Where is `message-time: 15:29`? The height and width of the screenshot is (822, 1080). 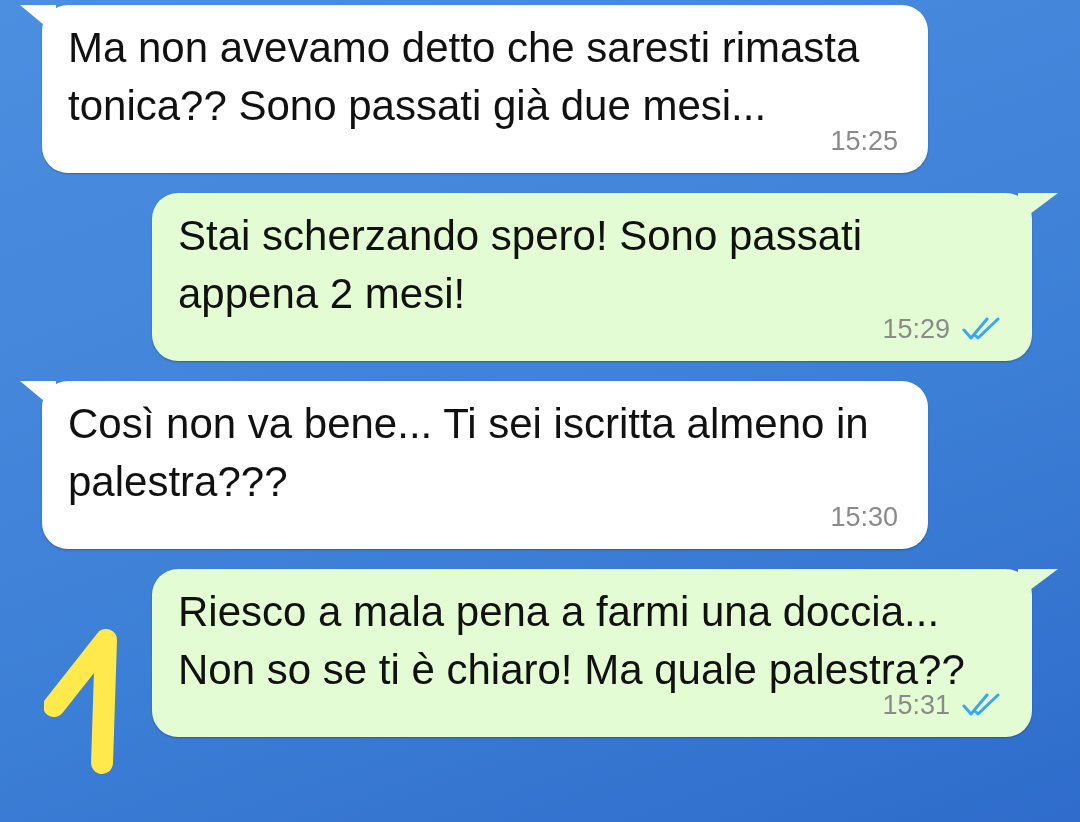
message-time: 15:29 is located at coordinates (916, 329).